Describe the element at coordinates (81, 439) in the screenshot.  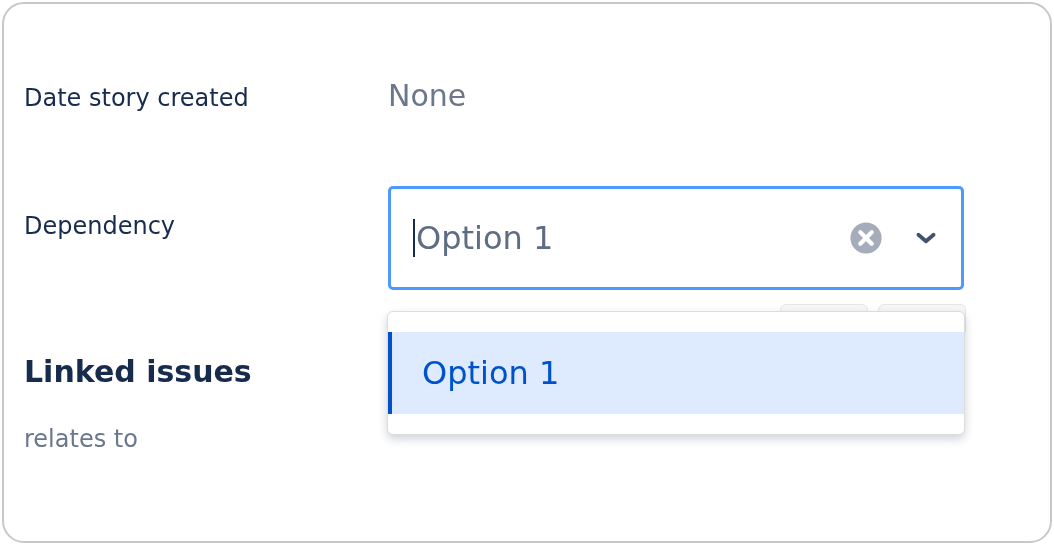
I see `relation-label: relates to` at that location.